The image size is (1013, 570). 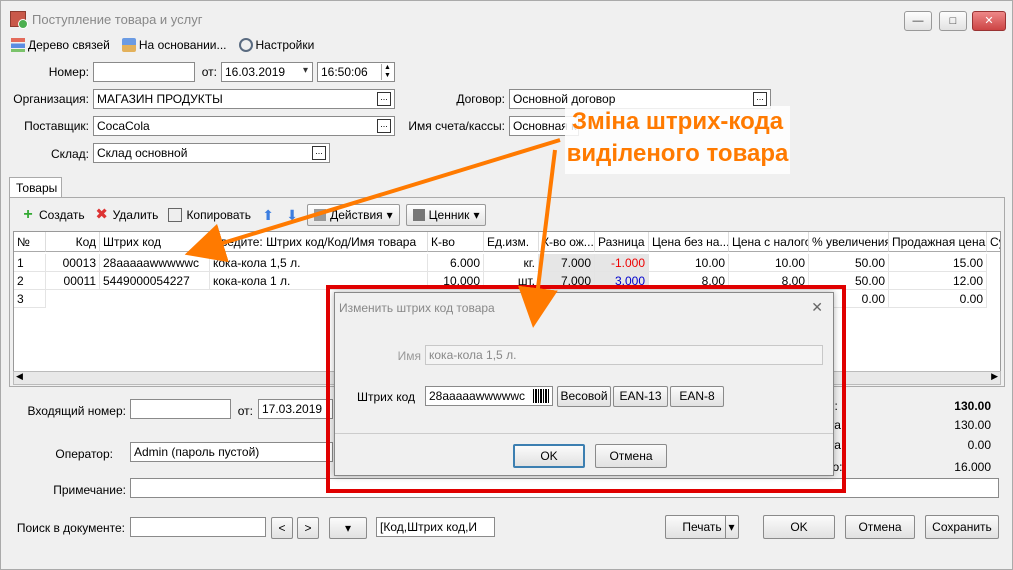 What do you see at coordinates (677, 121) in the screenshot?
I see `annotation-line: Зміна штрих-кода` at bounding box center [677, 121].